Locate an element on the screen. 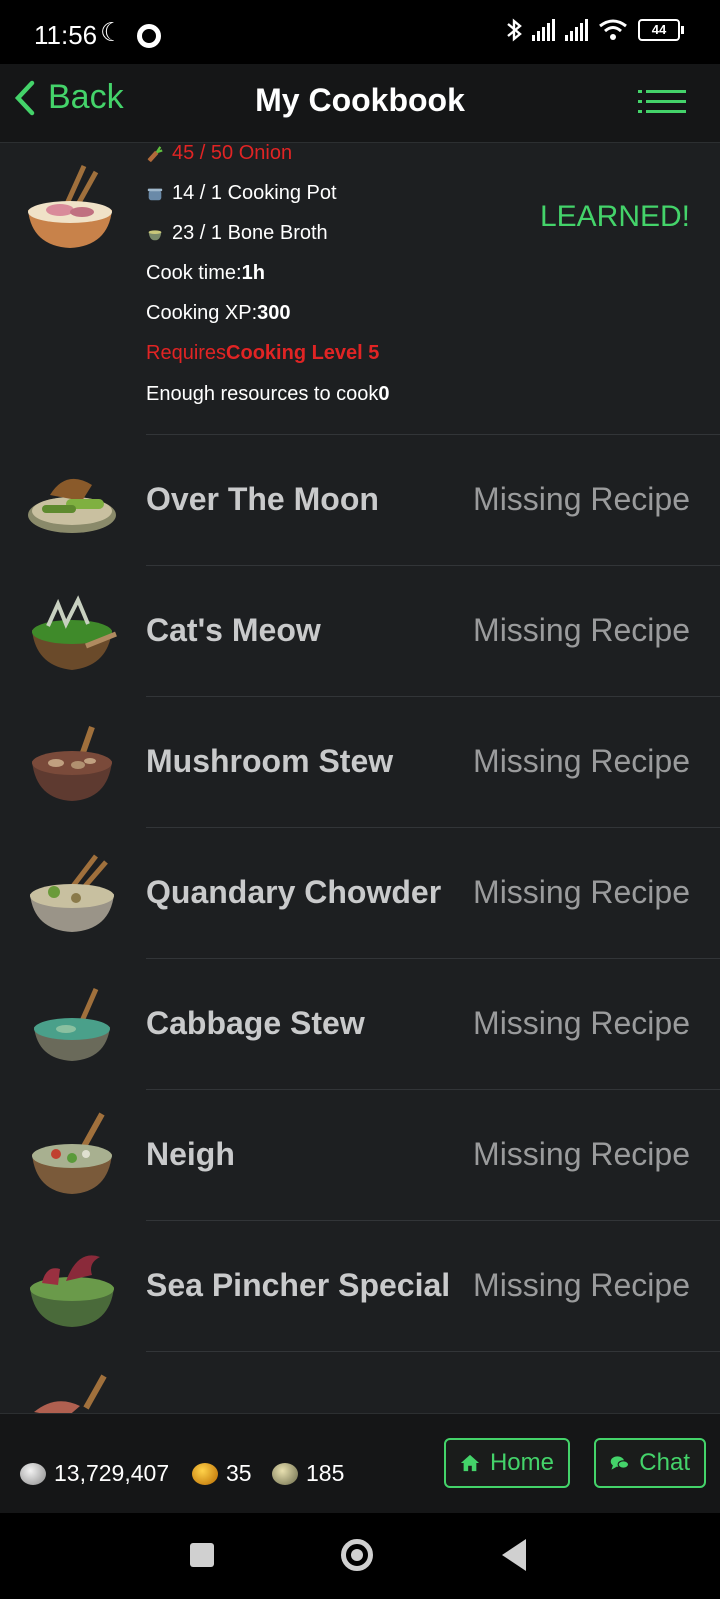  status-time: 11:56 is located at coordinates (66, 35).